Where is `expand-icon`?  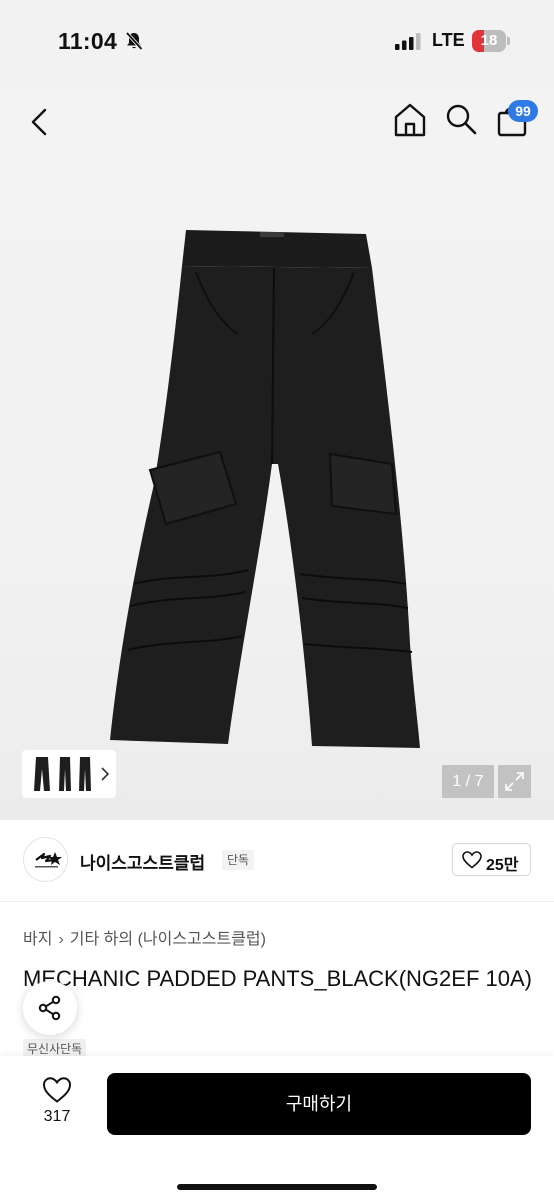
expand-icon is located at coordinates (514, 781).